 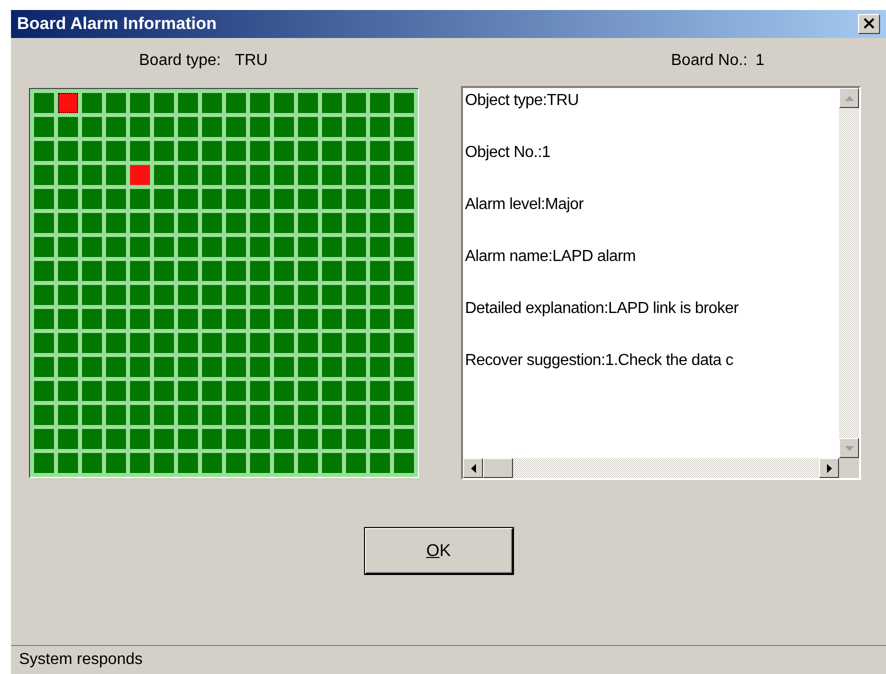 I want to click on ok-button: OK, so click(x=438, y=551).